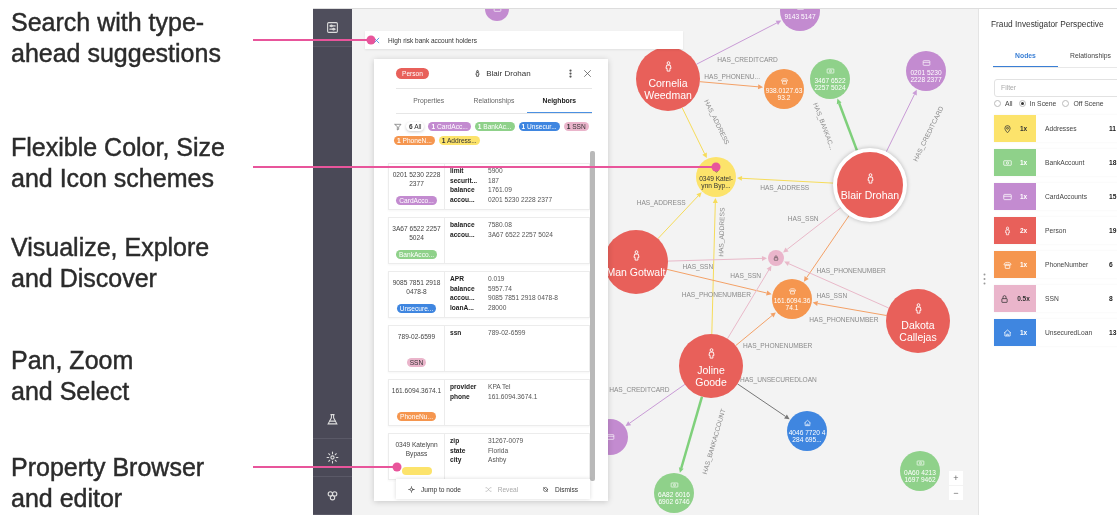  Describe the element at coordinates (332, 419) in the screenshot. I see `flask-icon` at that location.